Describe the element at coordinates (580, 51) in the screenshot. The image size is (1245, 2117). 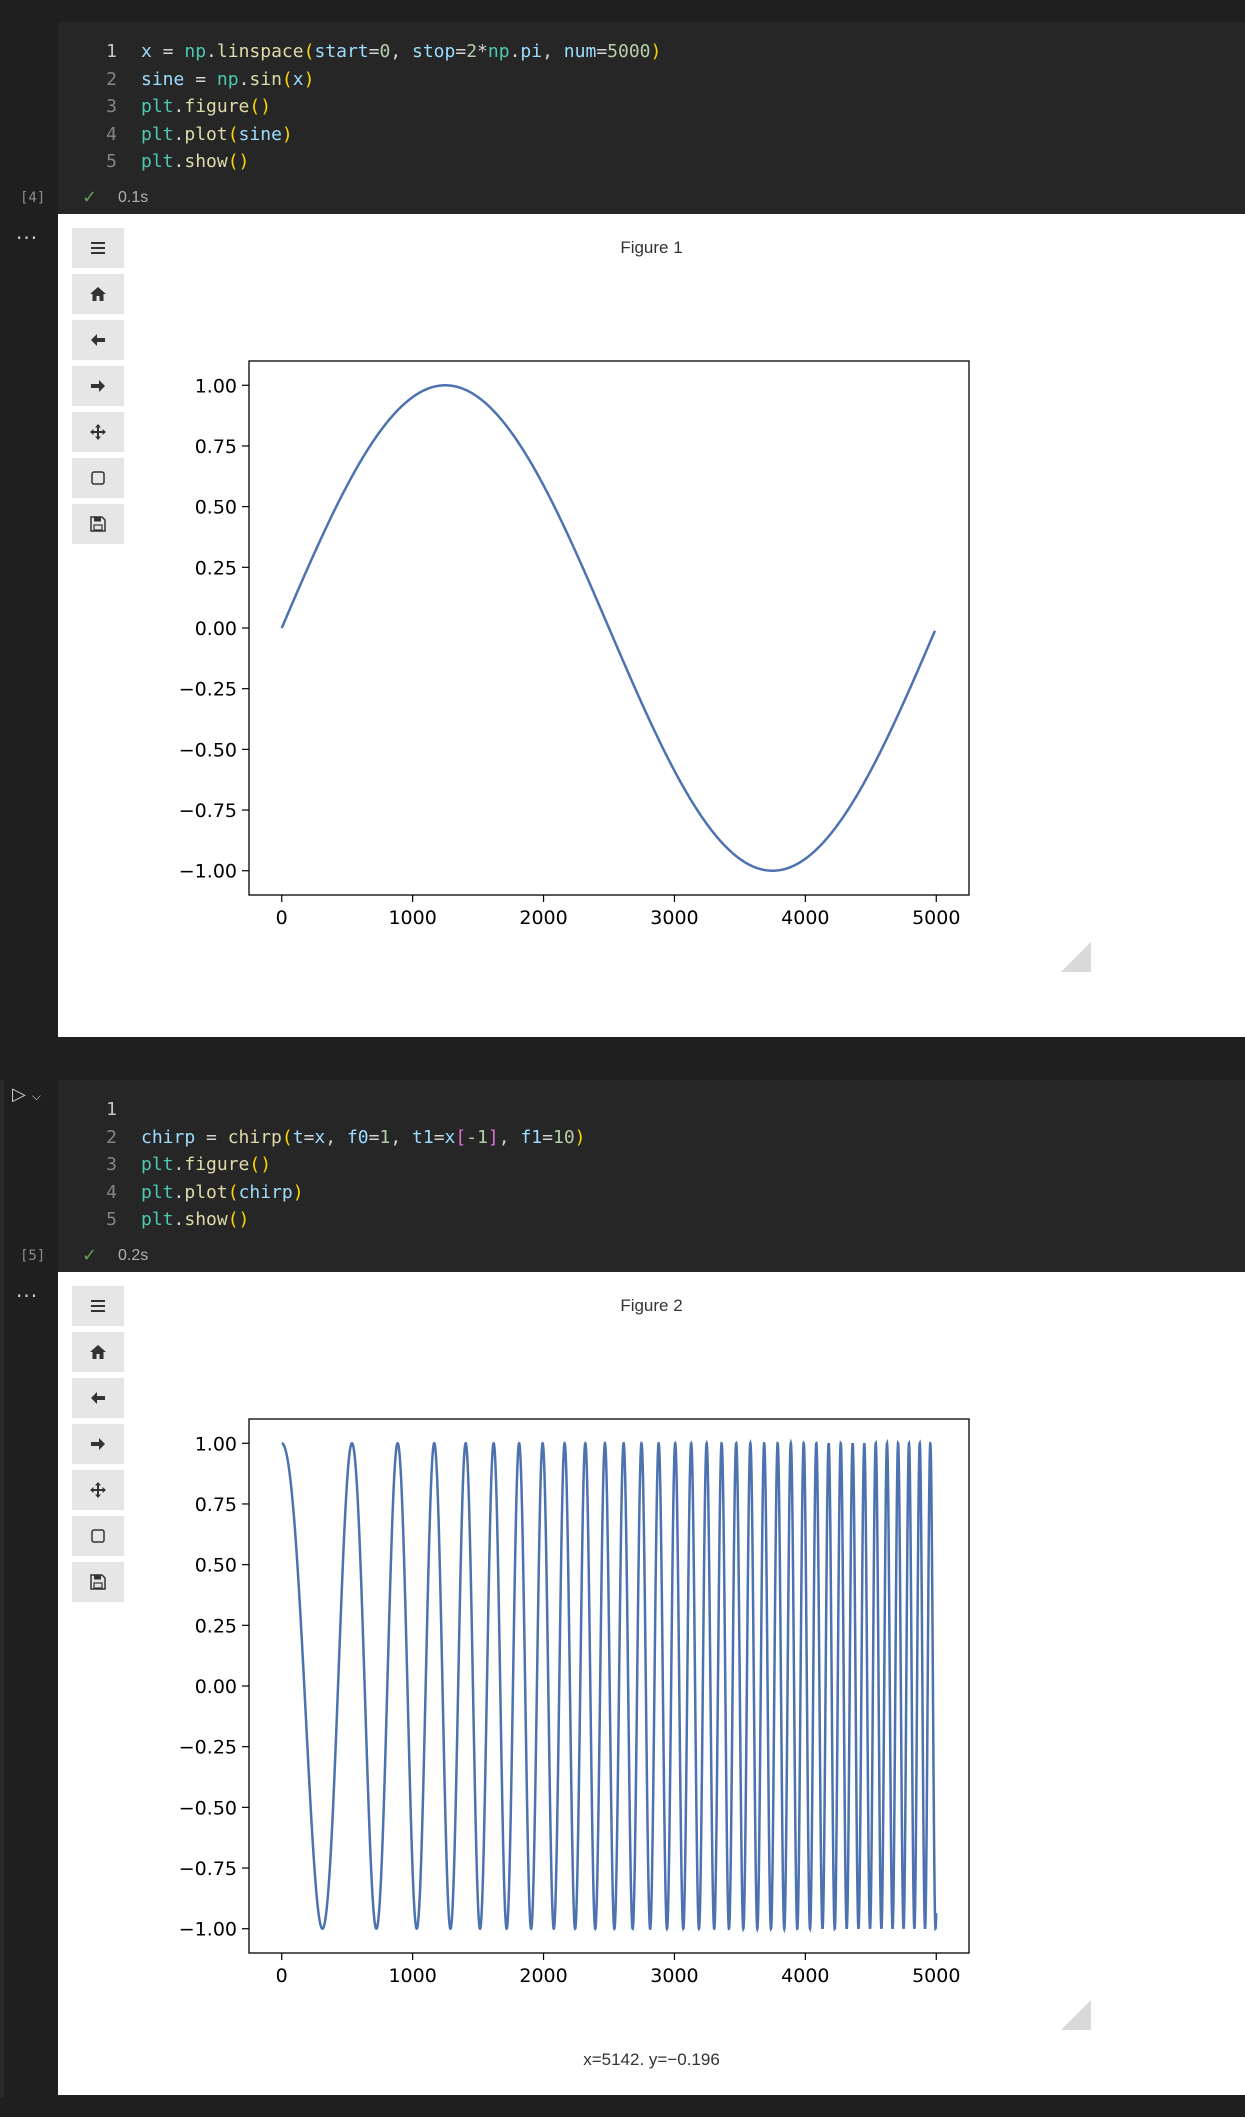
I see `code-token: num` at that location.